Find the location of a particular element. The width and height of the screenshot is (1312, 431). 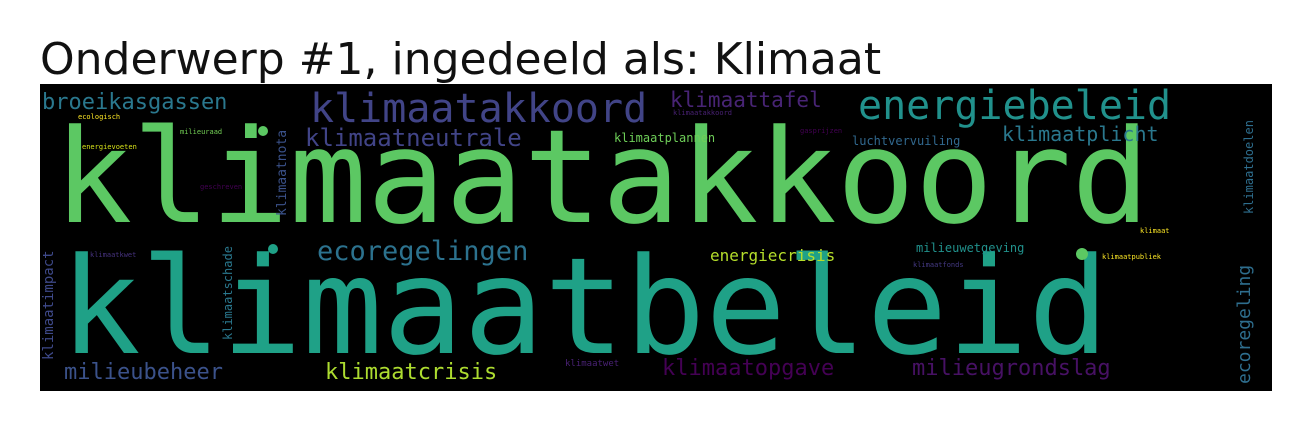

word-klimaatschade: klimaatschade is located at coordinates (228, 293).